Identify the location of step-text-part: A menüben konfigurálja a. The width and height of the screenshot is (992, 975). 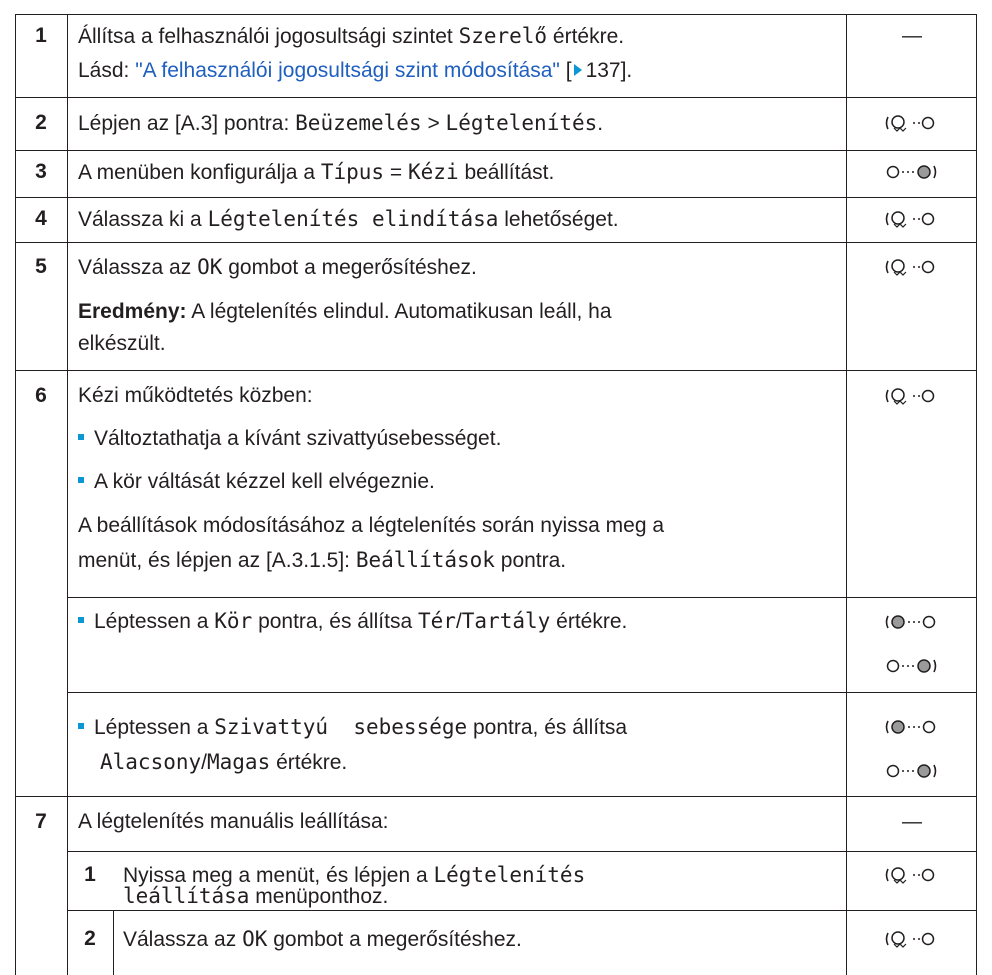
(196, 172).